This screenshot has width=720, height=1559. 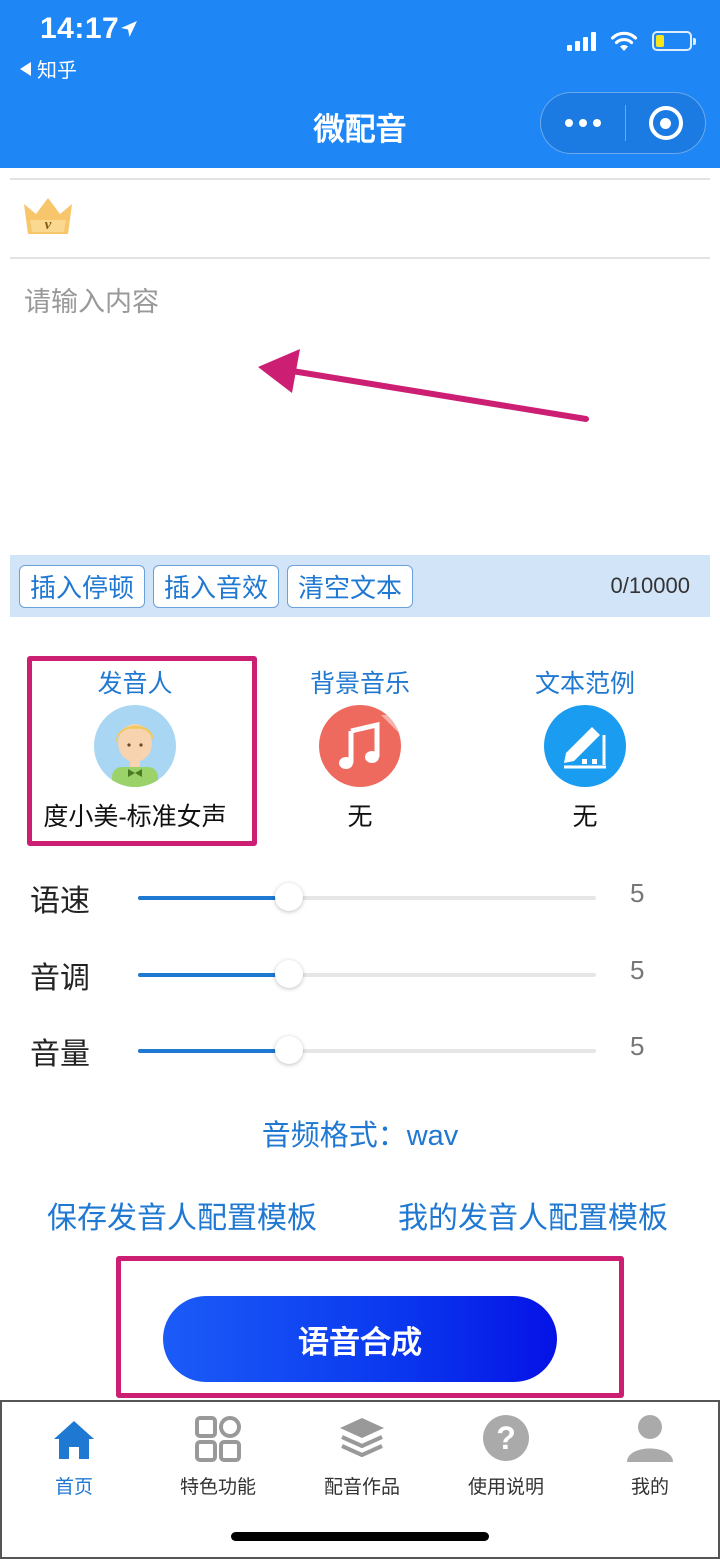 What do you see at coordinates (360, 1536) in the screenshot?
I see `home-indicator` at bounding box center [360, 1536].